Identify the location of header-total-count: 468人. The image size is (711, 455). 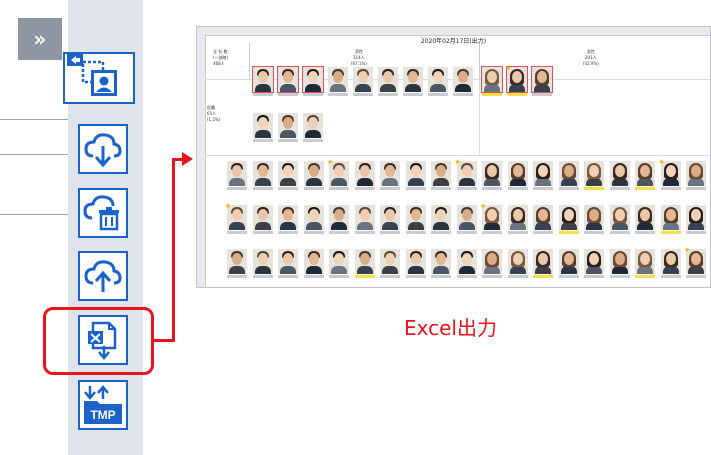
(219, 63).